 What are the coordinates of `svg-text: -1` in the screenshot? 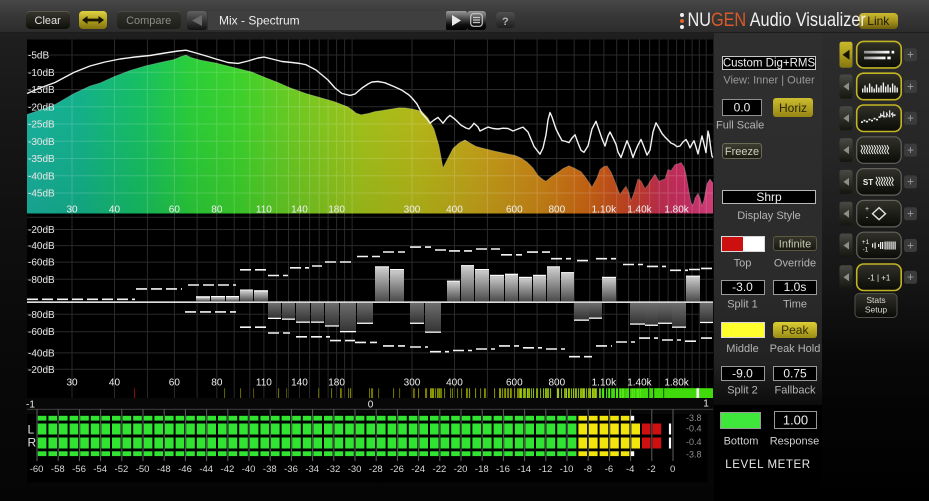 It's located at (866, 250).